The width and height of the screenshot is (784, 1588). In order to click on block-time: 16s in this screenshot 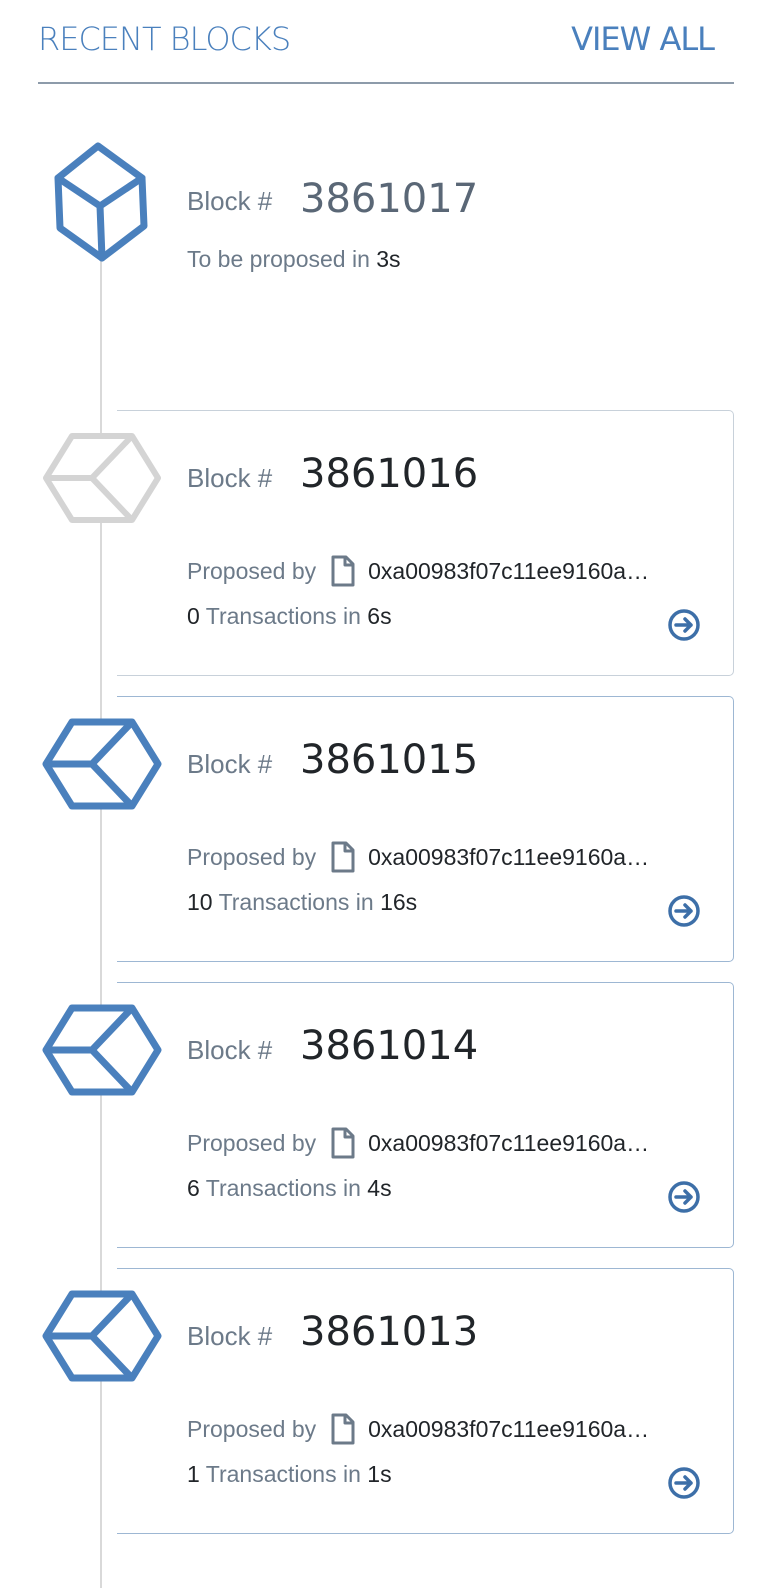, I will do `click(399, 902)`.